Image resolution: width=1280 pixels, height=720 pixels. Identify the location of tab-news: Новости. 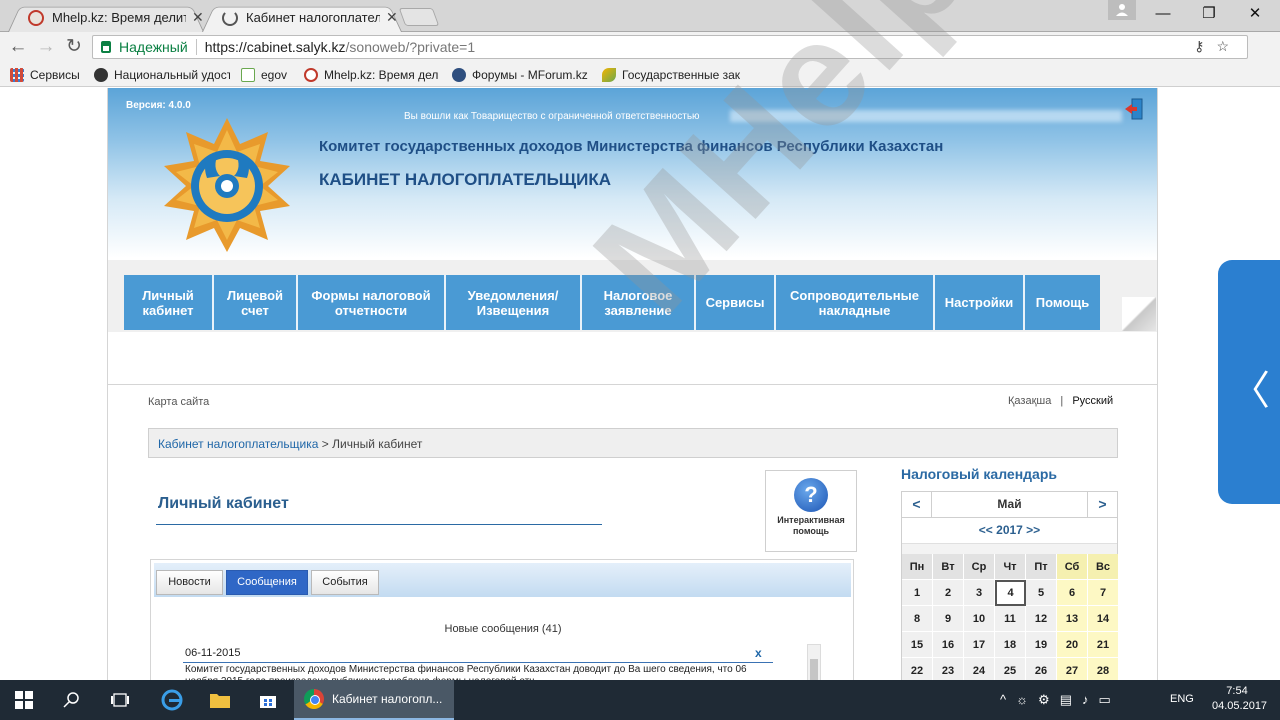
(189, 582).